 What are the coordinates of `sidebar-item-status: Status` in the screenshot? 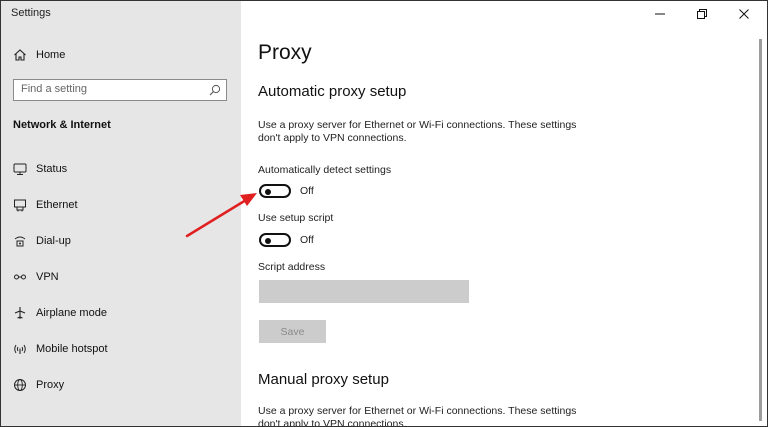 It's located at (121, 169).